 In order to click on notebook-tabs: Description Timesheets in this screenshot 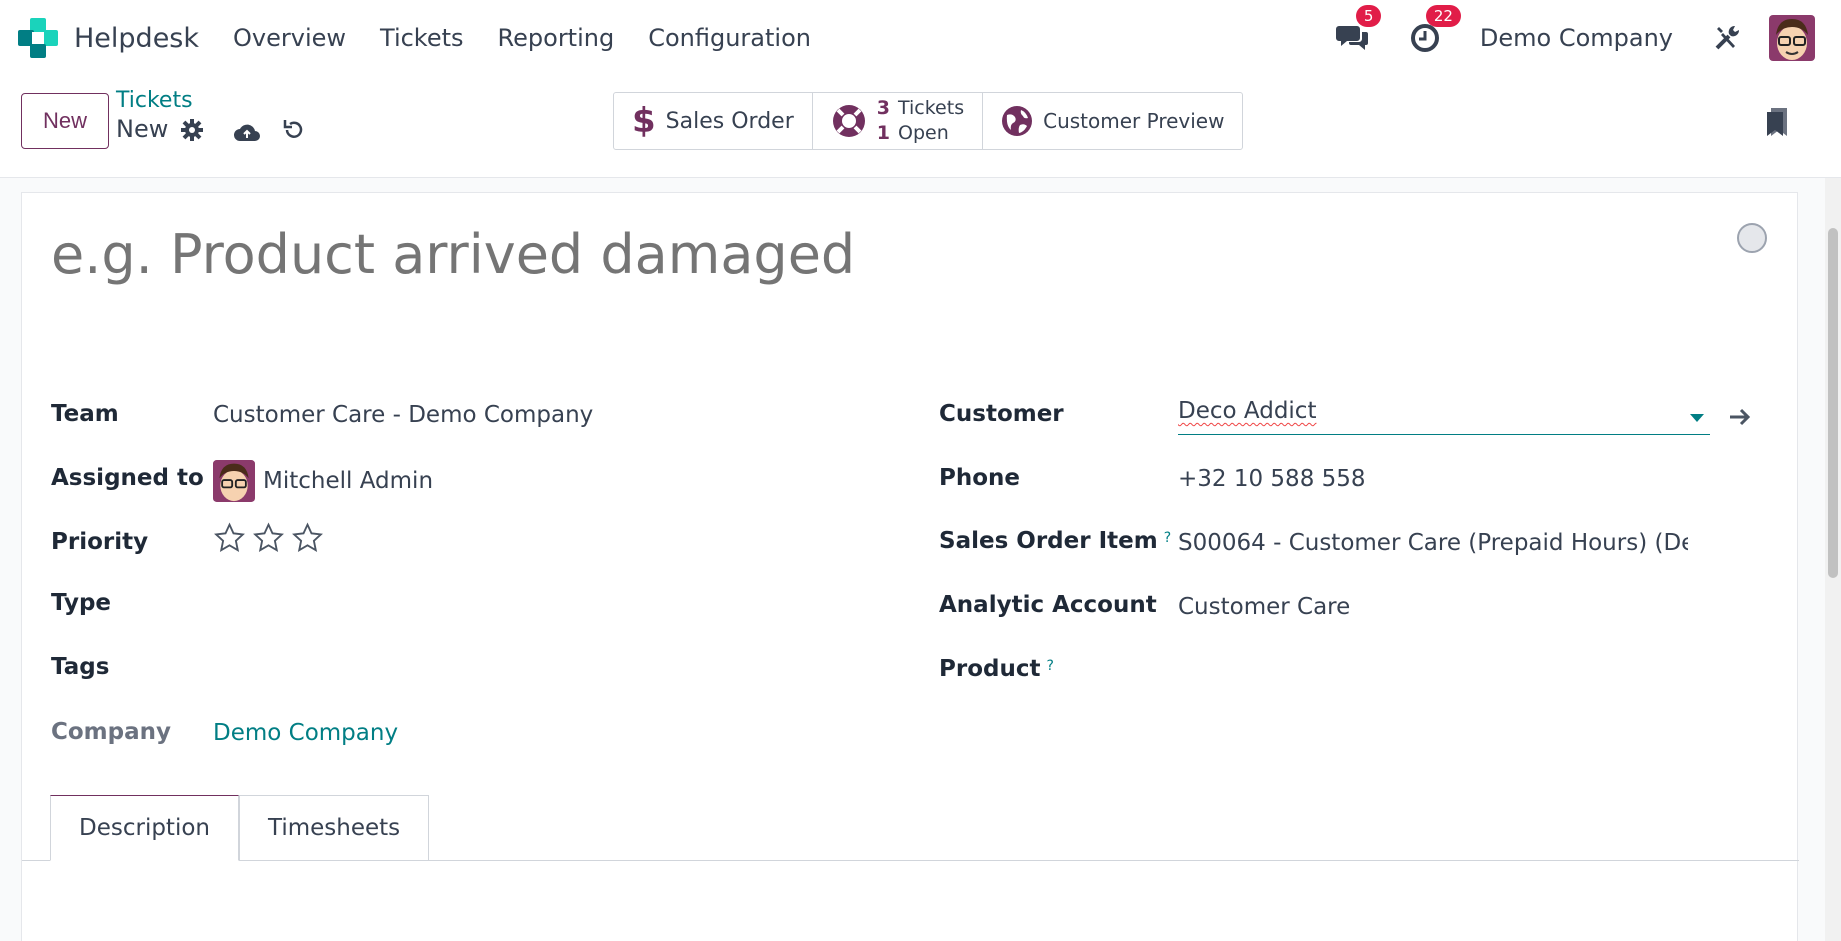, I will do `click(240, 828)`.